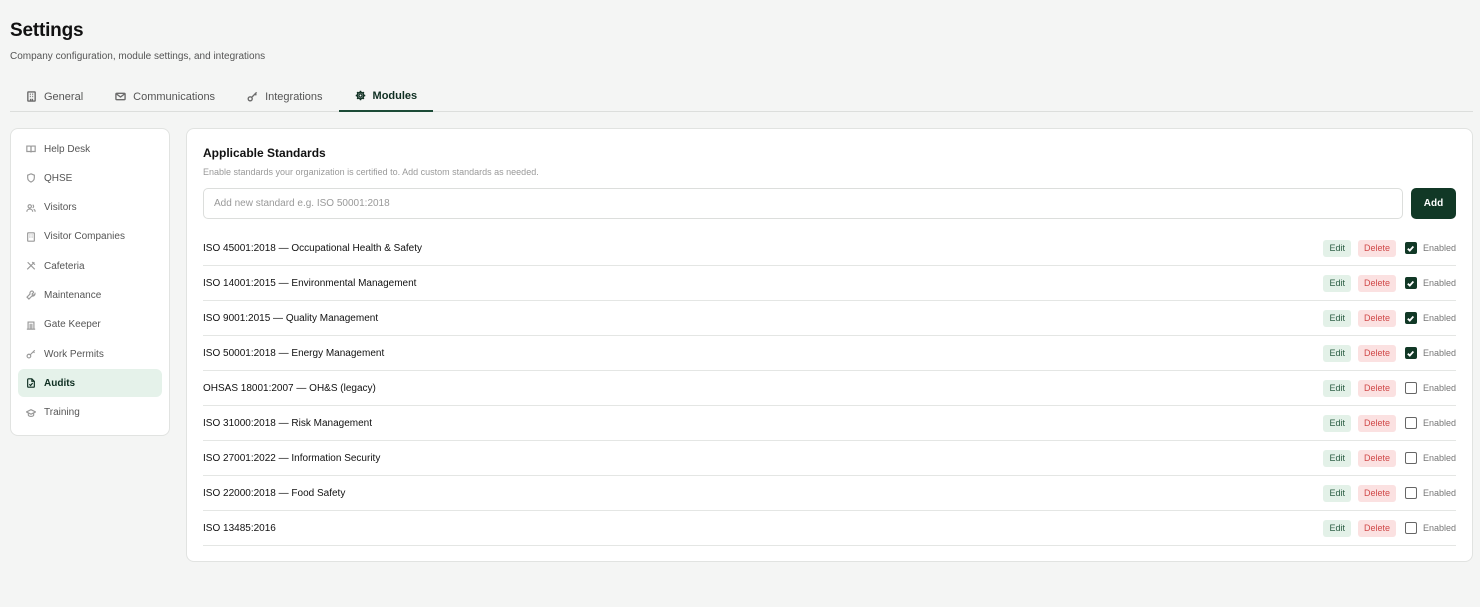 The width and height of the screenshot is (1480, 607). What do you see at coordinates (264, 153) in the screenshot?
I see `section-title: Applicable Standards` at bounding box center [264, 153].